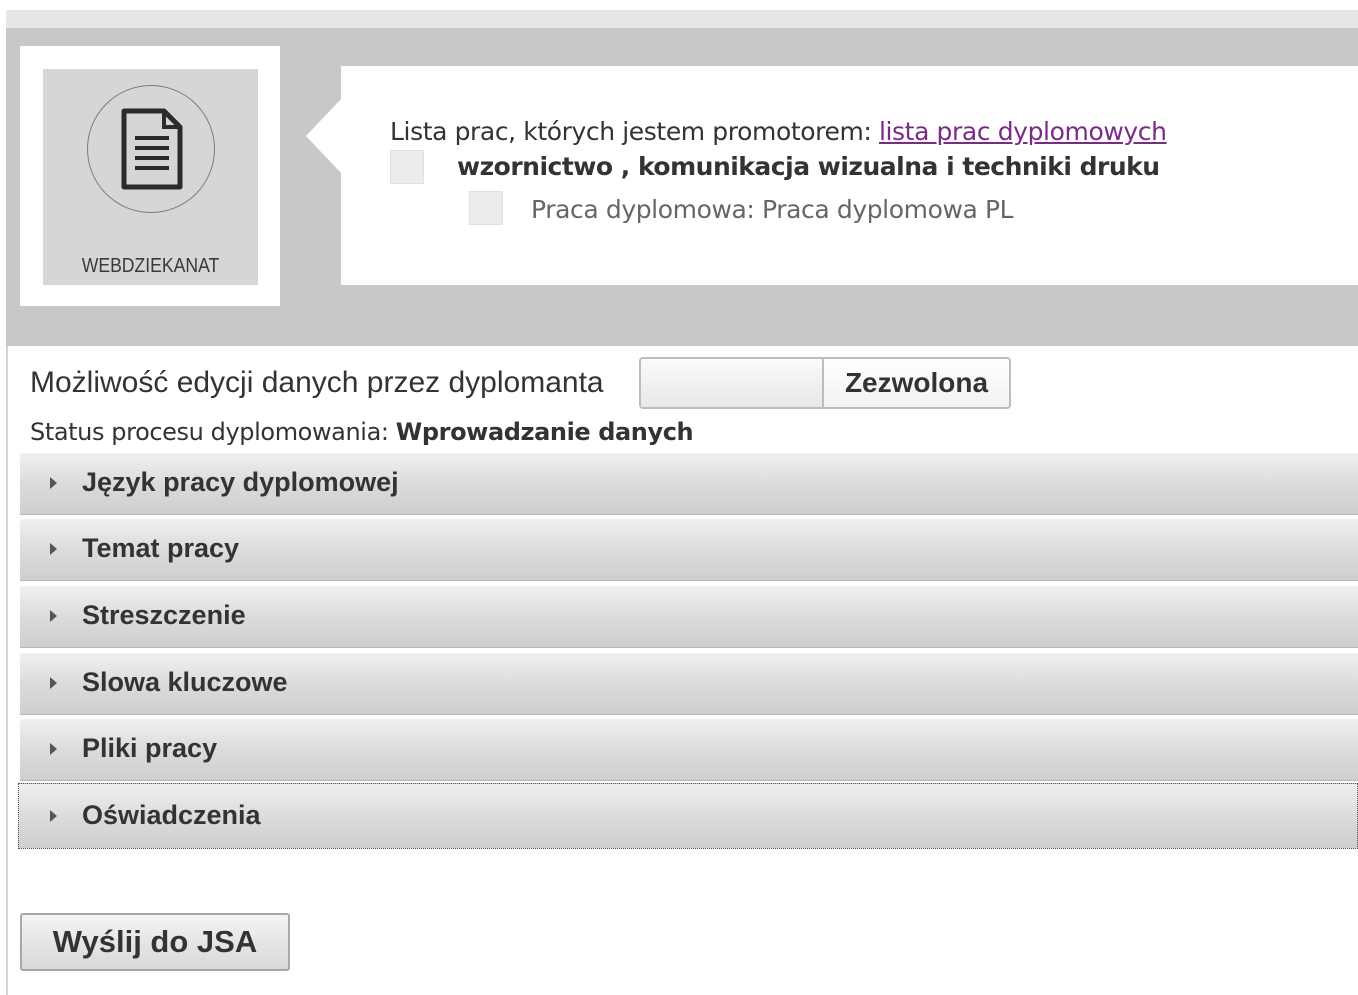 The height and width of the screenshot is (995, 1358). Describe the element at coordinates (689, 484) in the screenshot. I see `section-thesis-language: Język pracy dyplomowej` at that location.